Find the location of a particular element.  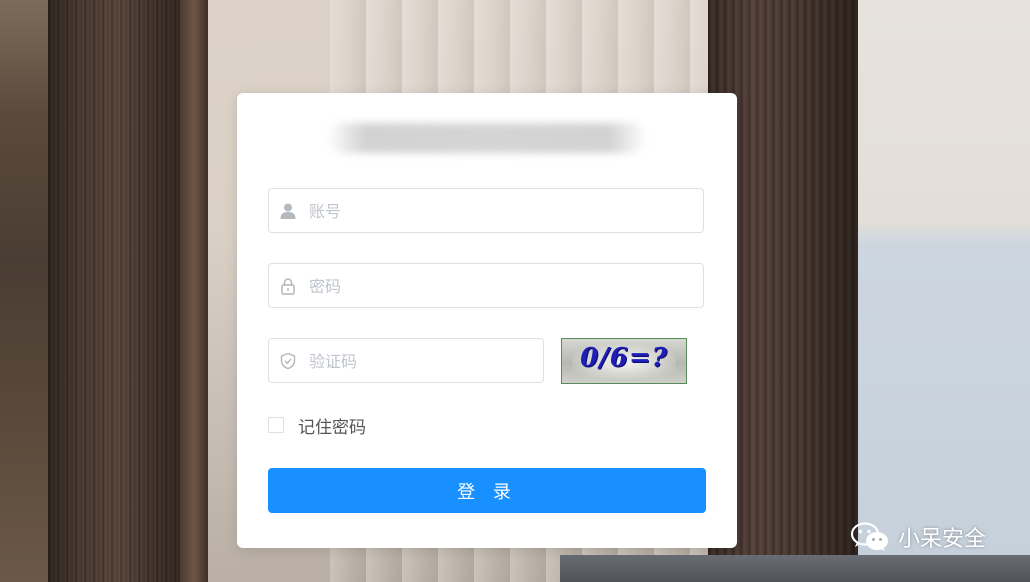

captcha-field is located at coordinates (406, 361).